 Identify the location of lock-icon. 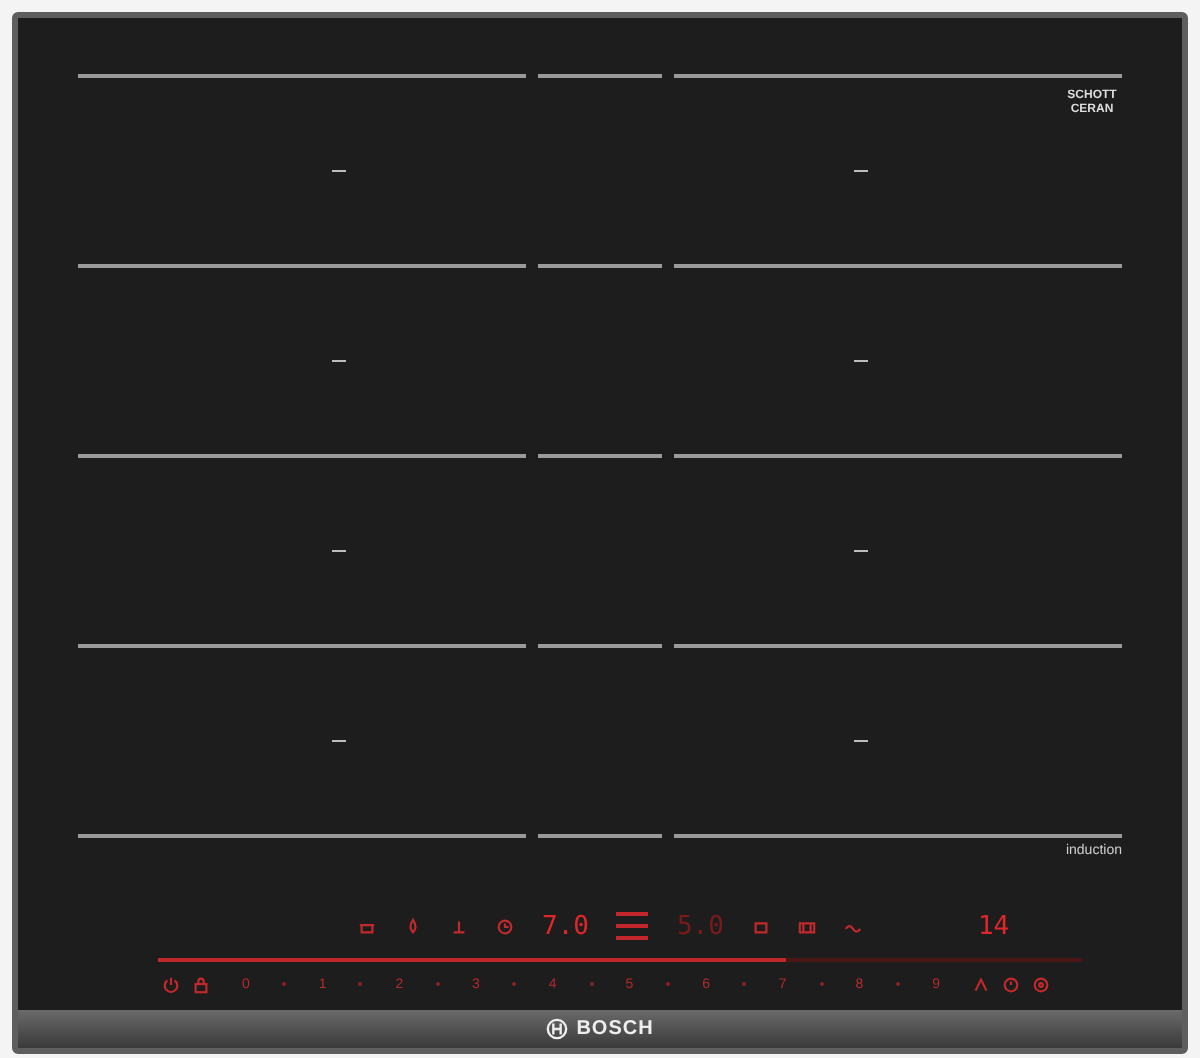
(201, 984).